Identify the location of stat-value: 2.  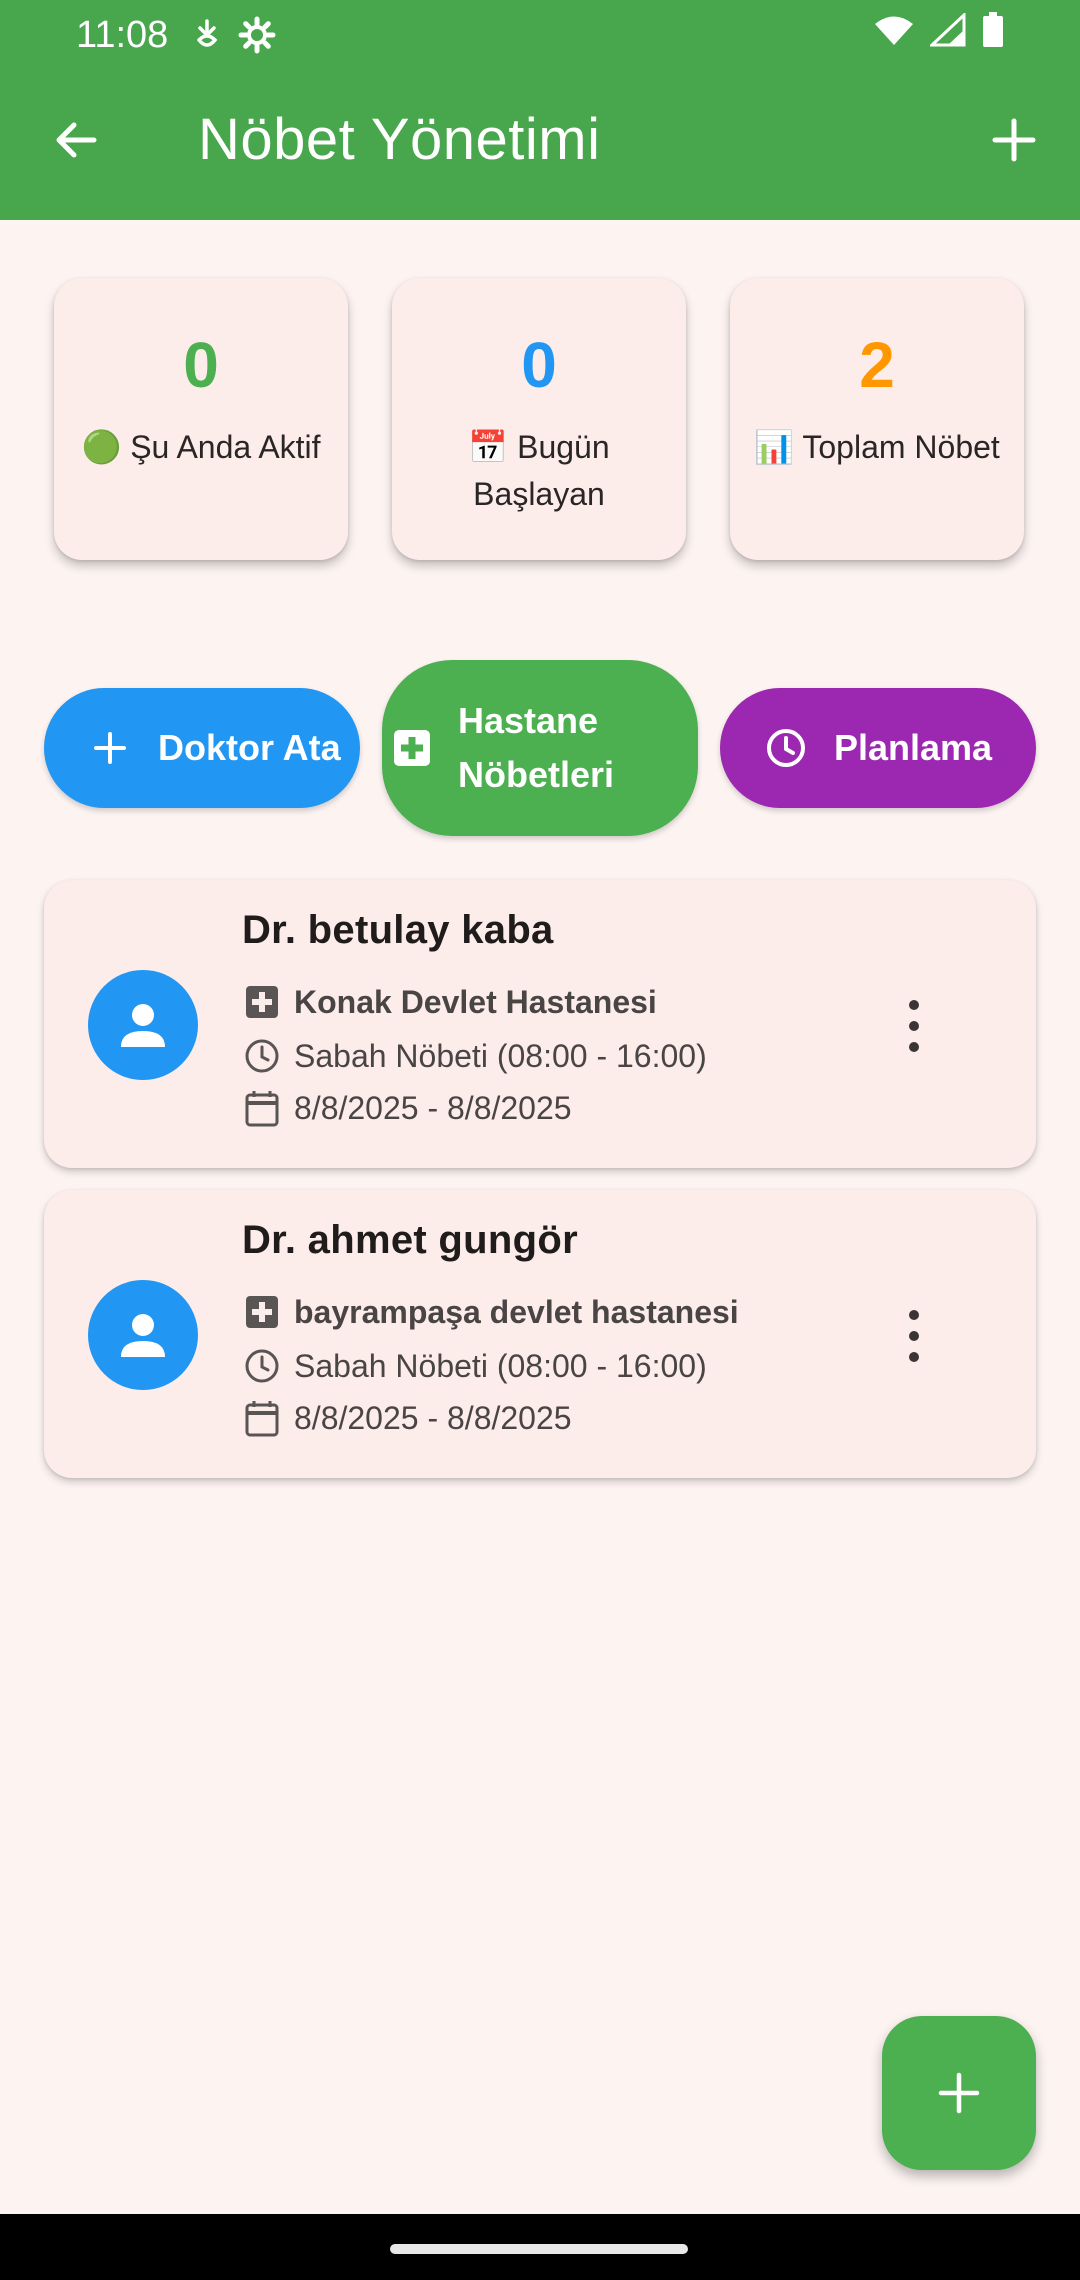
(877, 365).